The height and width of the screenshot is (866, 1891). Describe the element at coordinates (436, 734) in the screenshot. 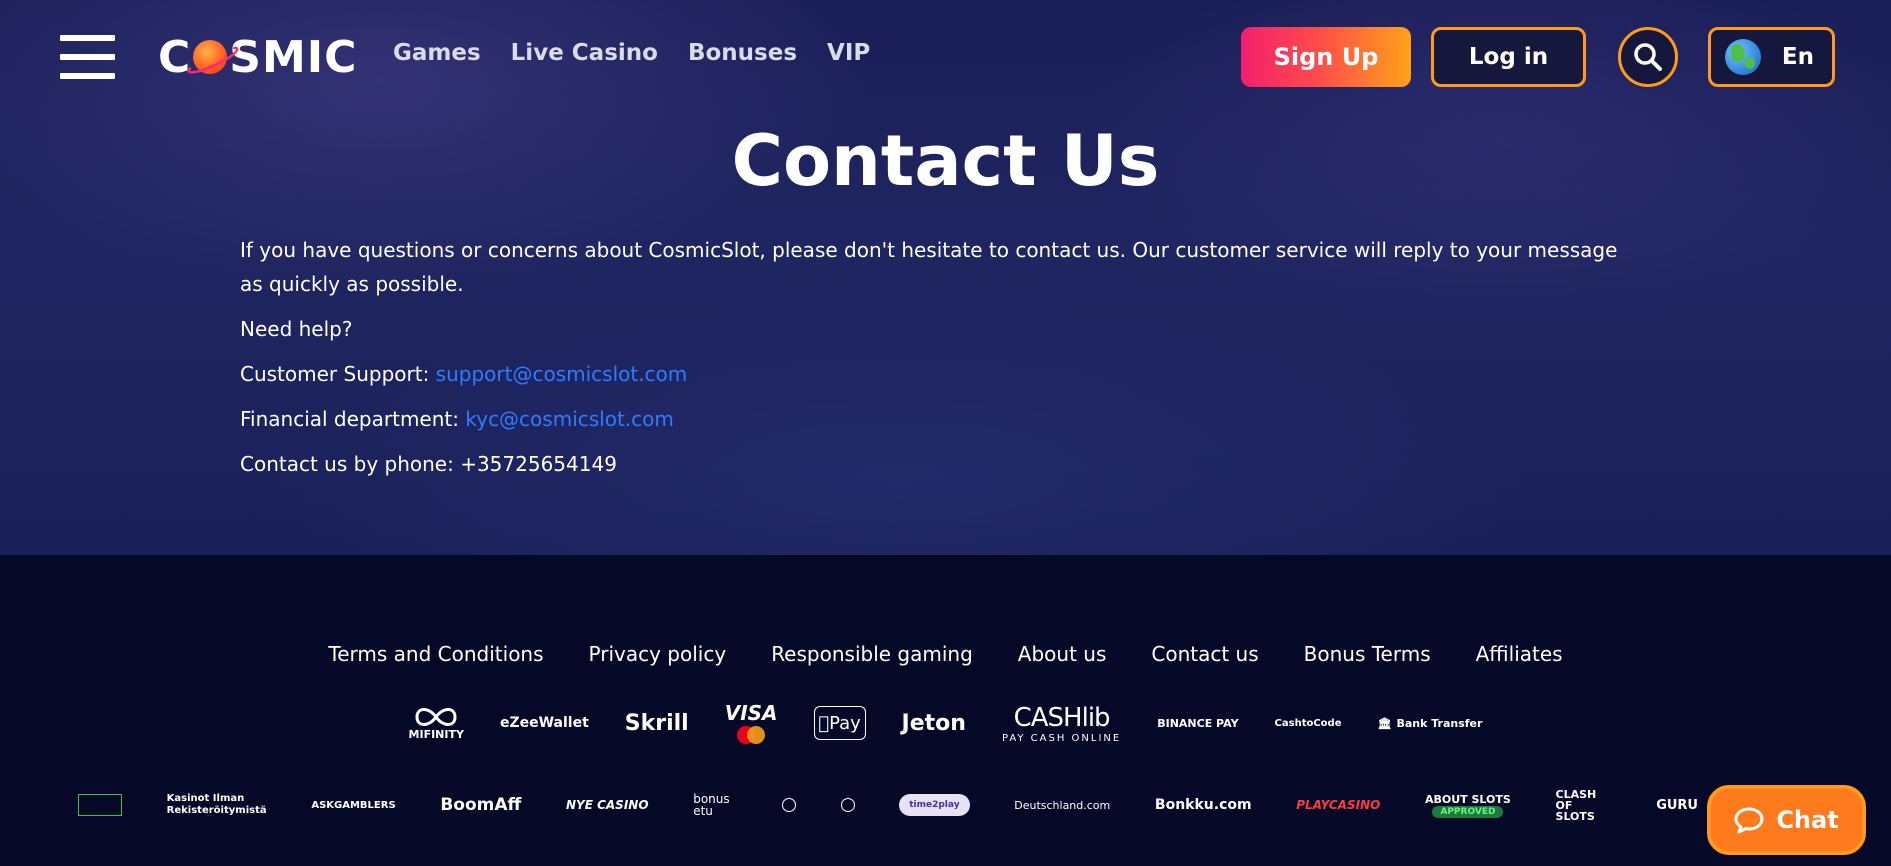

I see `mifinity-label: MIFINITY` at that location.